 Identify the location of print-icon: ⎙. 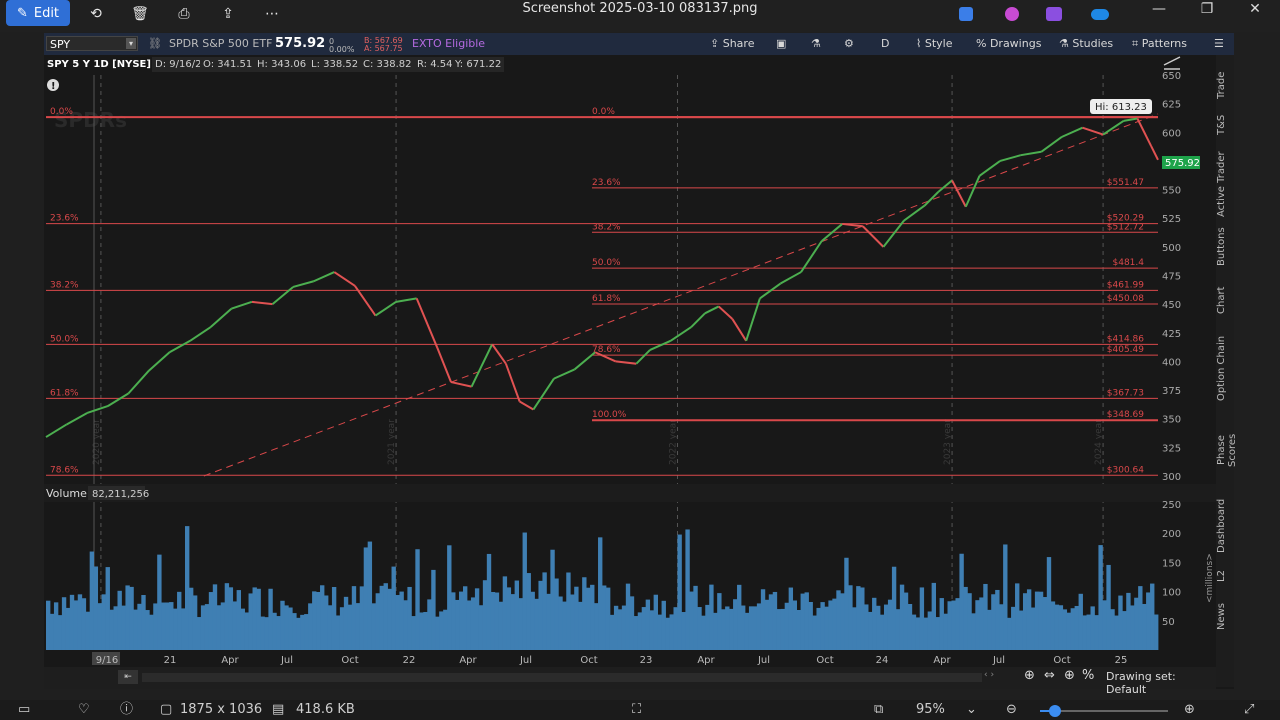
(184, 14).